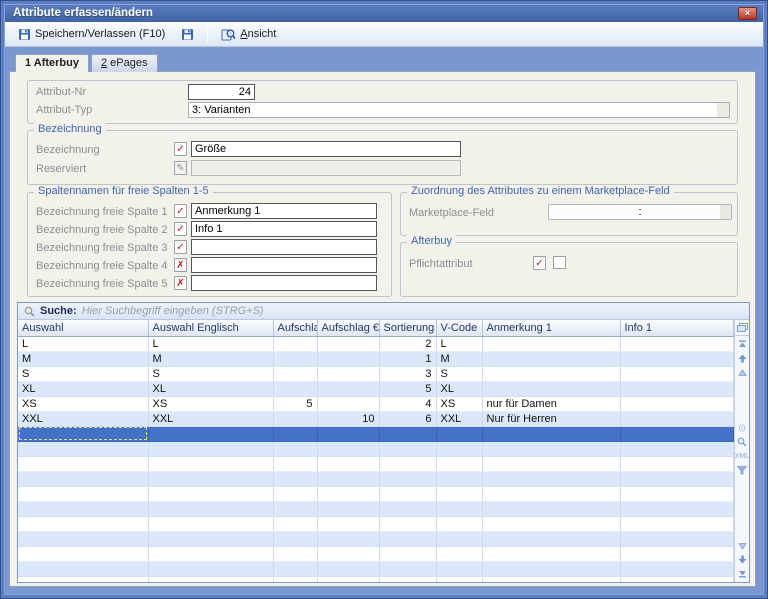 The height and width of the screenshot is (599, 768). I want to click on grid-cell: L, so click(211, 344).